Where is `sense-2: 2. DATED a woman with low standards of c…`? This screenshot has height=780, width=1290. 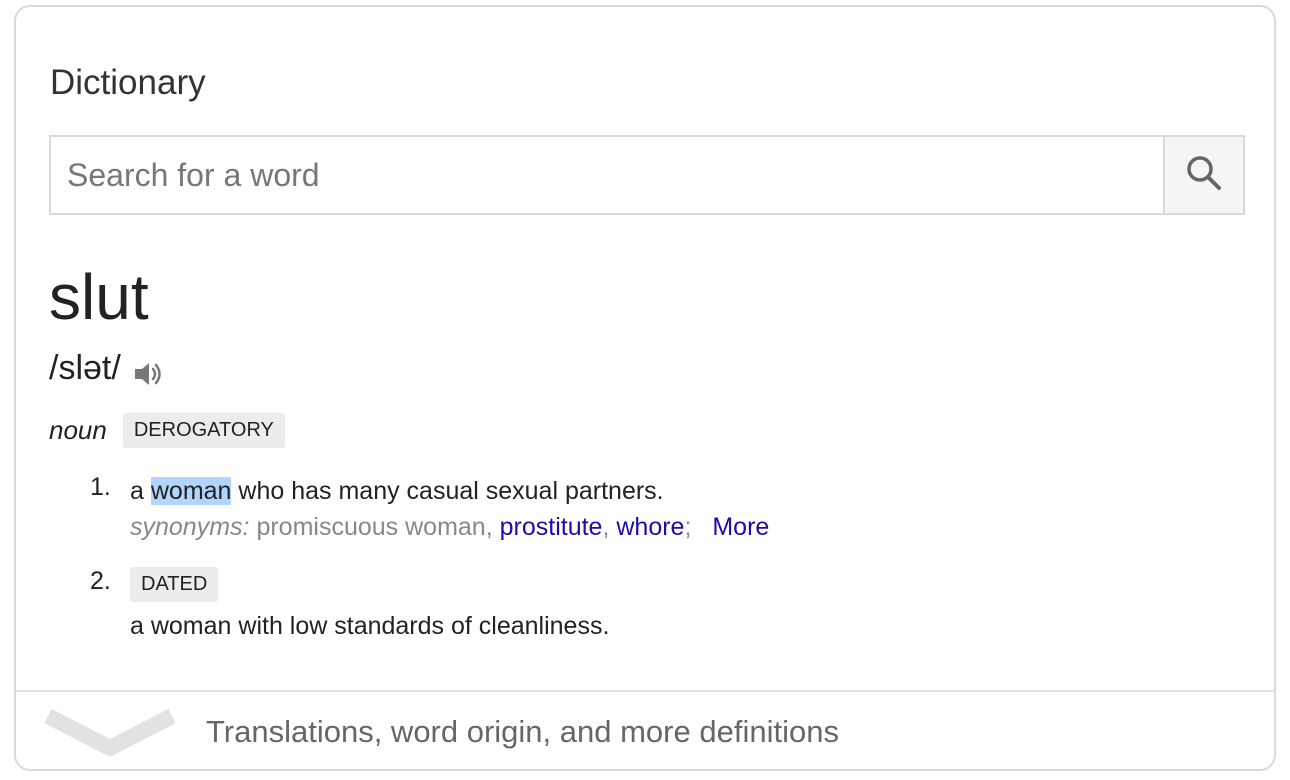 sense-2: 2. DATED a woman with low standards of c… is located at coordinates (349, 605).